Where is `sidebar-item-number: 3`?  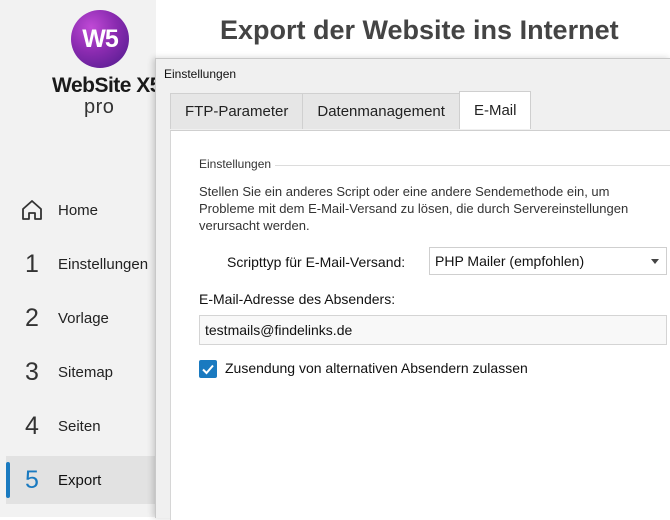 sidebar-item-number: 3 is located at coordinates (32, 371).